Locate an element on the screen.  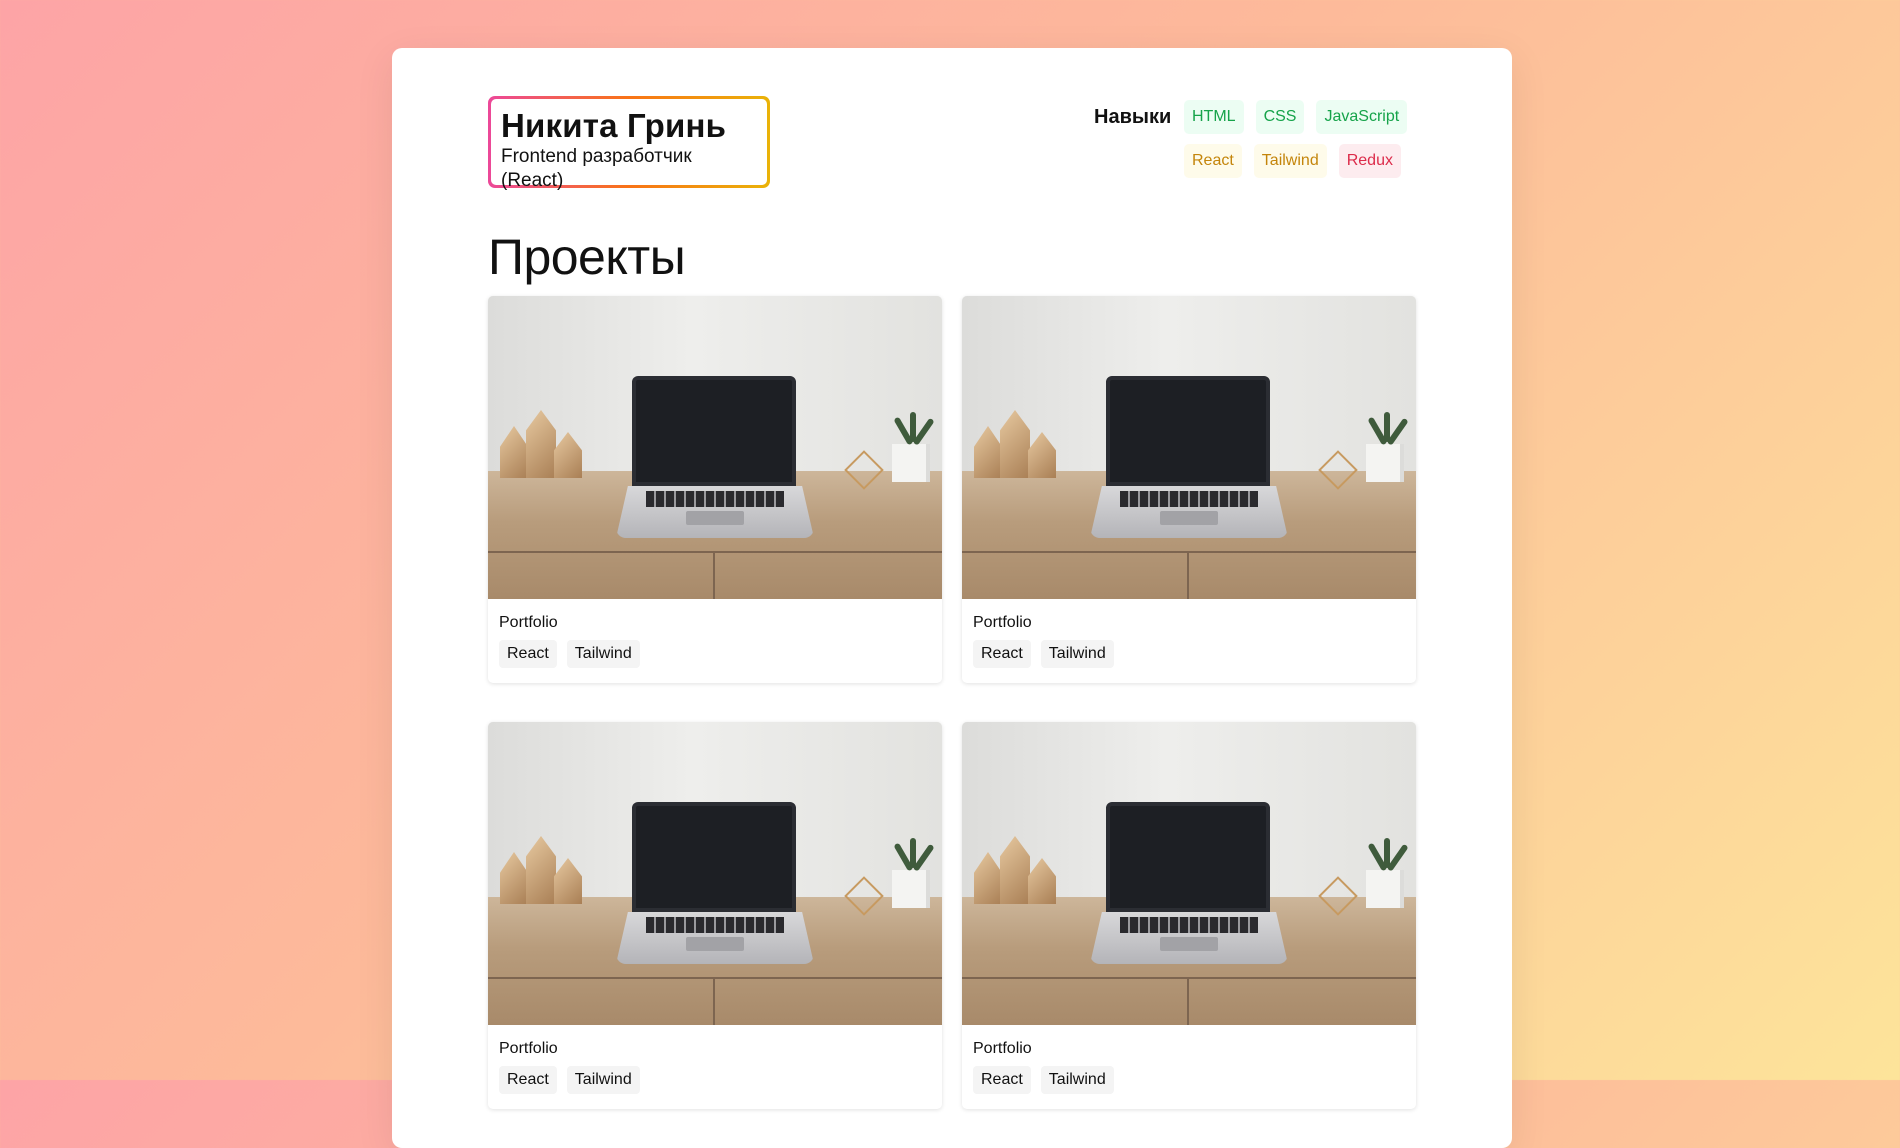
author-name: Никита Гринь is located at coordinates (614, 125).